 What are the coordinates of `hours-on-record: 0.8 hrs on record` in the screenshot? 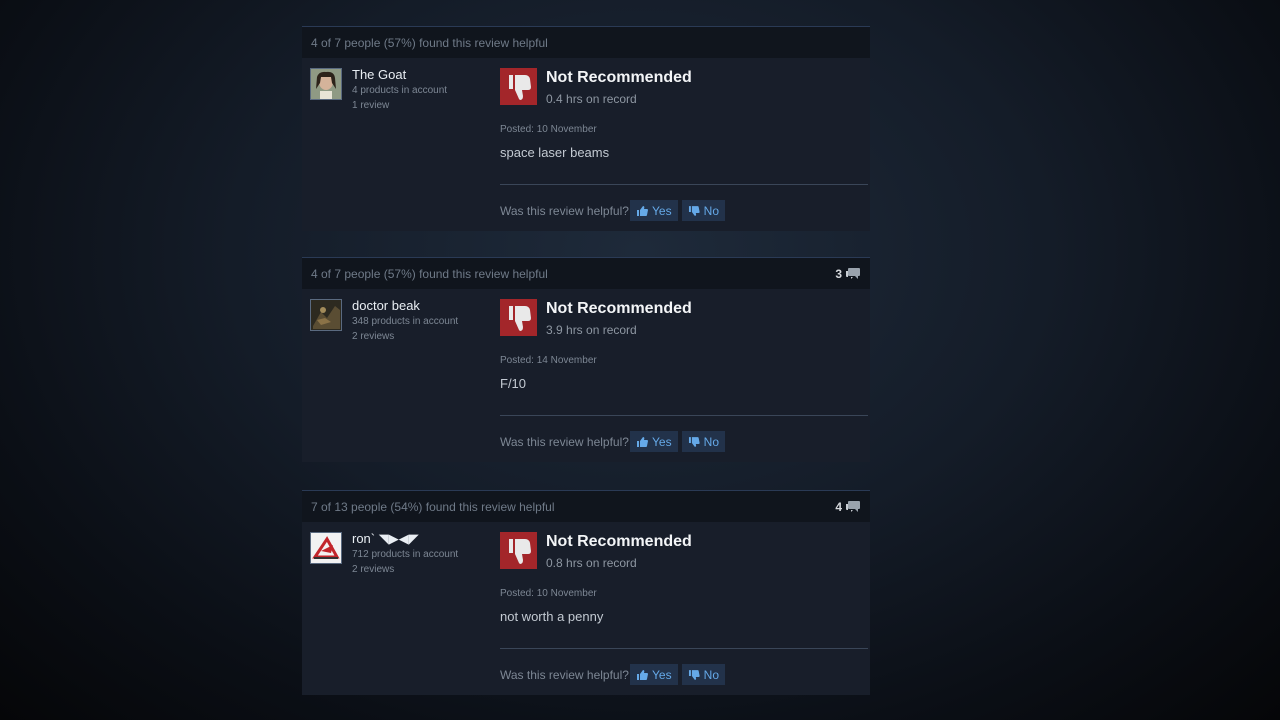 It's located at (591, 563).